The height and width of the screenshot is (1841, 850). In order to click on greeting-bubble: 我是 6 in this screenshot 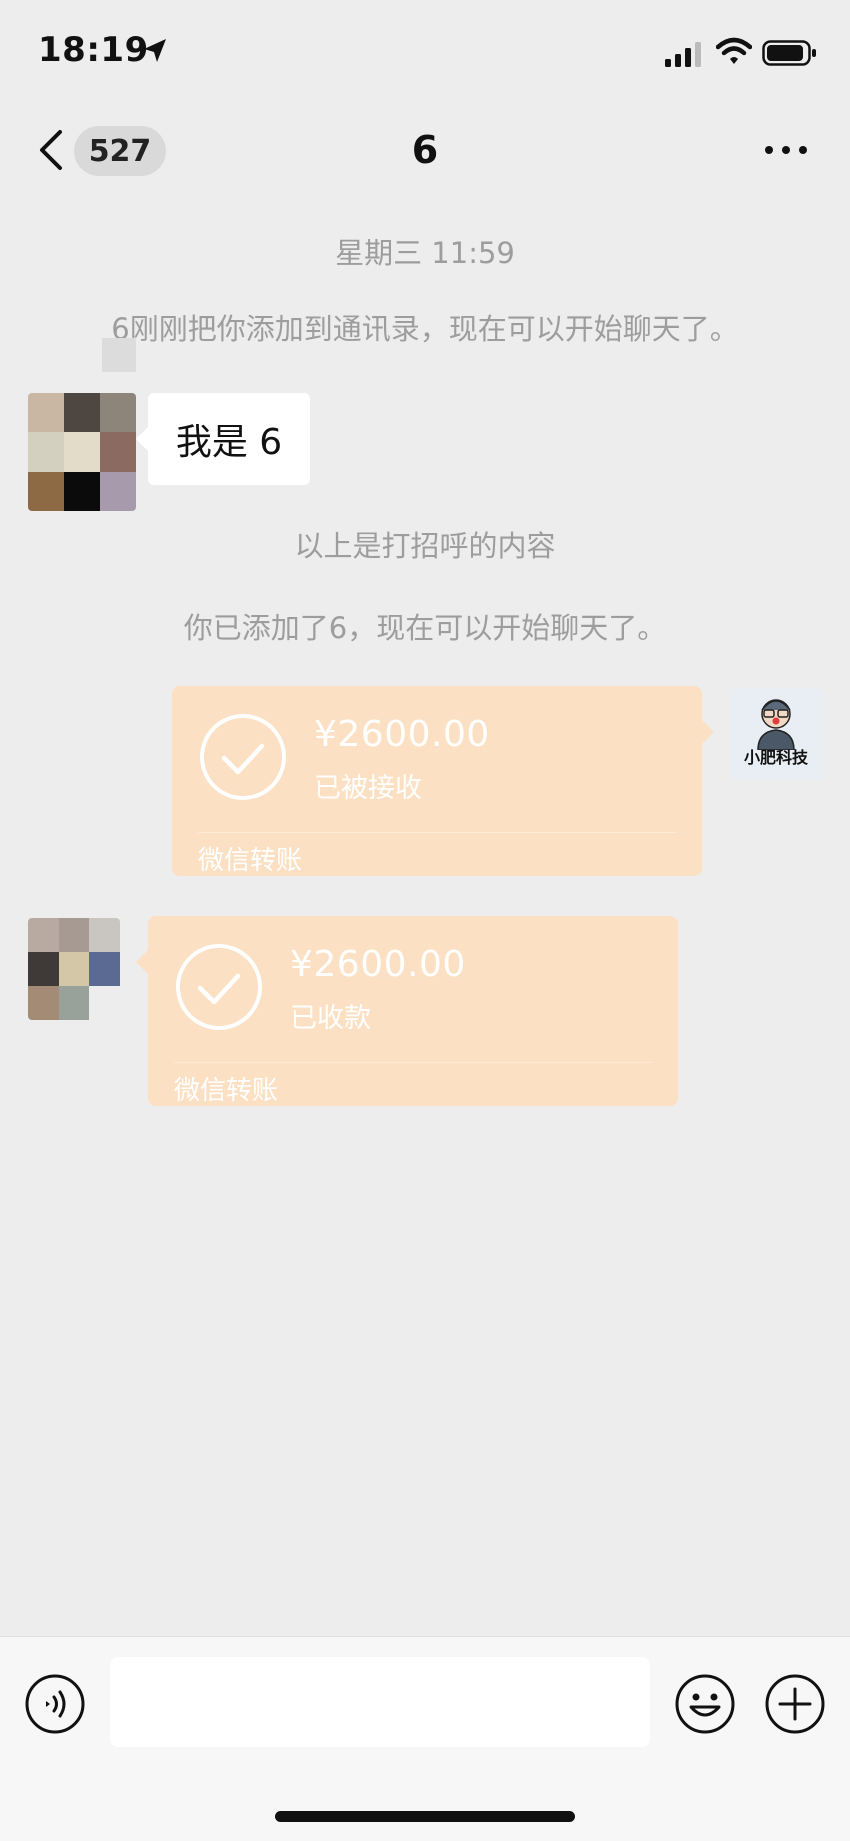, I will do `click(223, 439)`.